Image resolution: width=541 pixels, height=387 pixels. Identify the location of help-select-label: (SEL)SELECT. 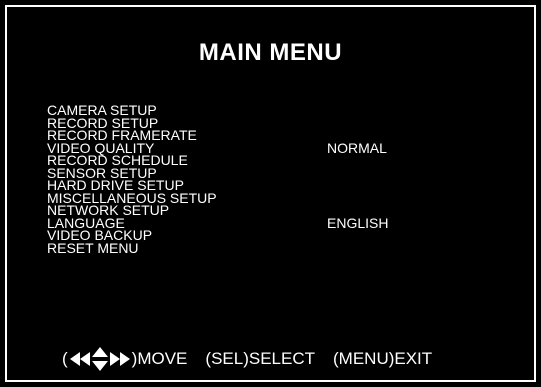
(260, 358).